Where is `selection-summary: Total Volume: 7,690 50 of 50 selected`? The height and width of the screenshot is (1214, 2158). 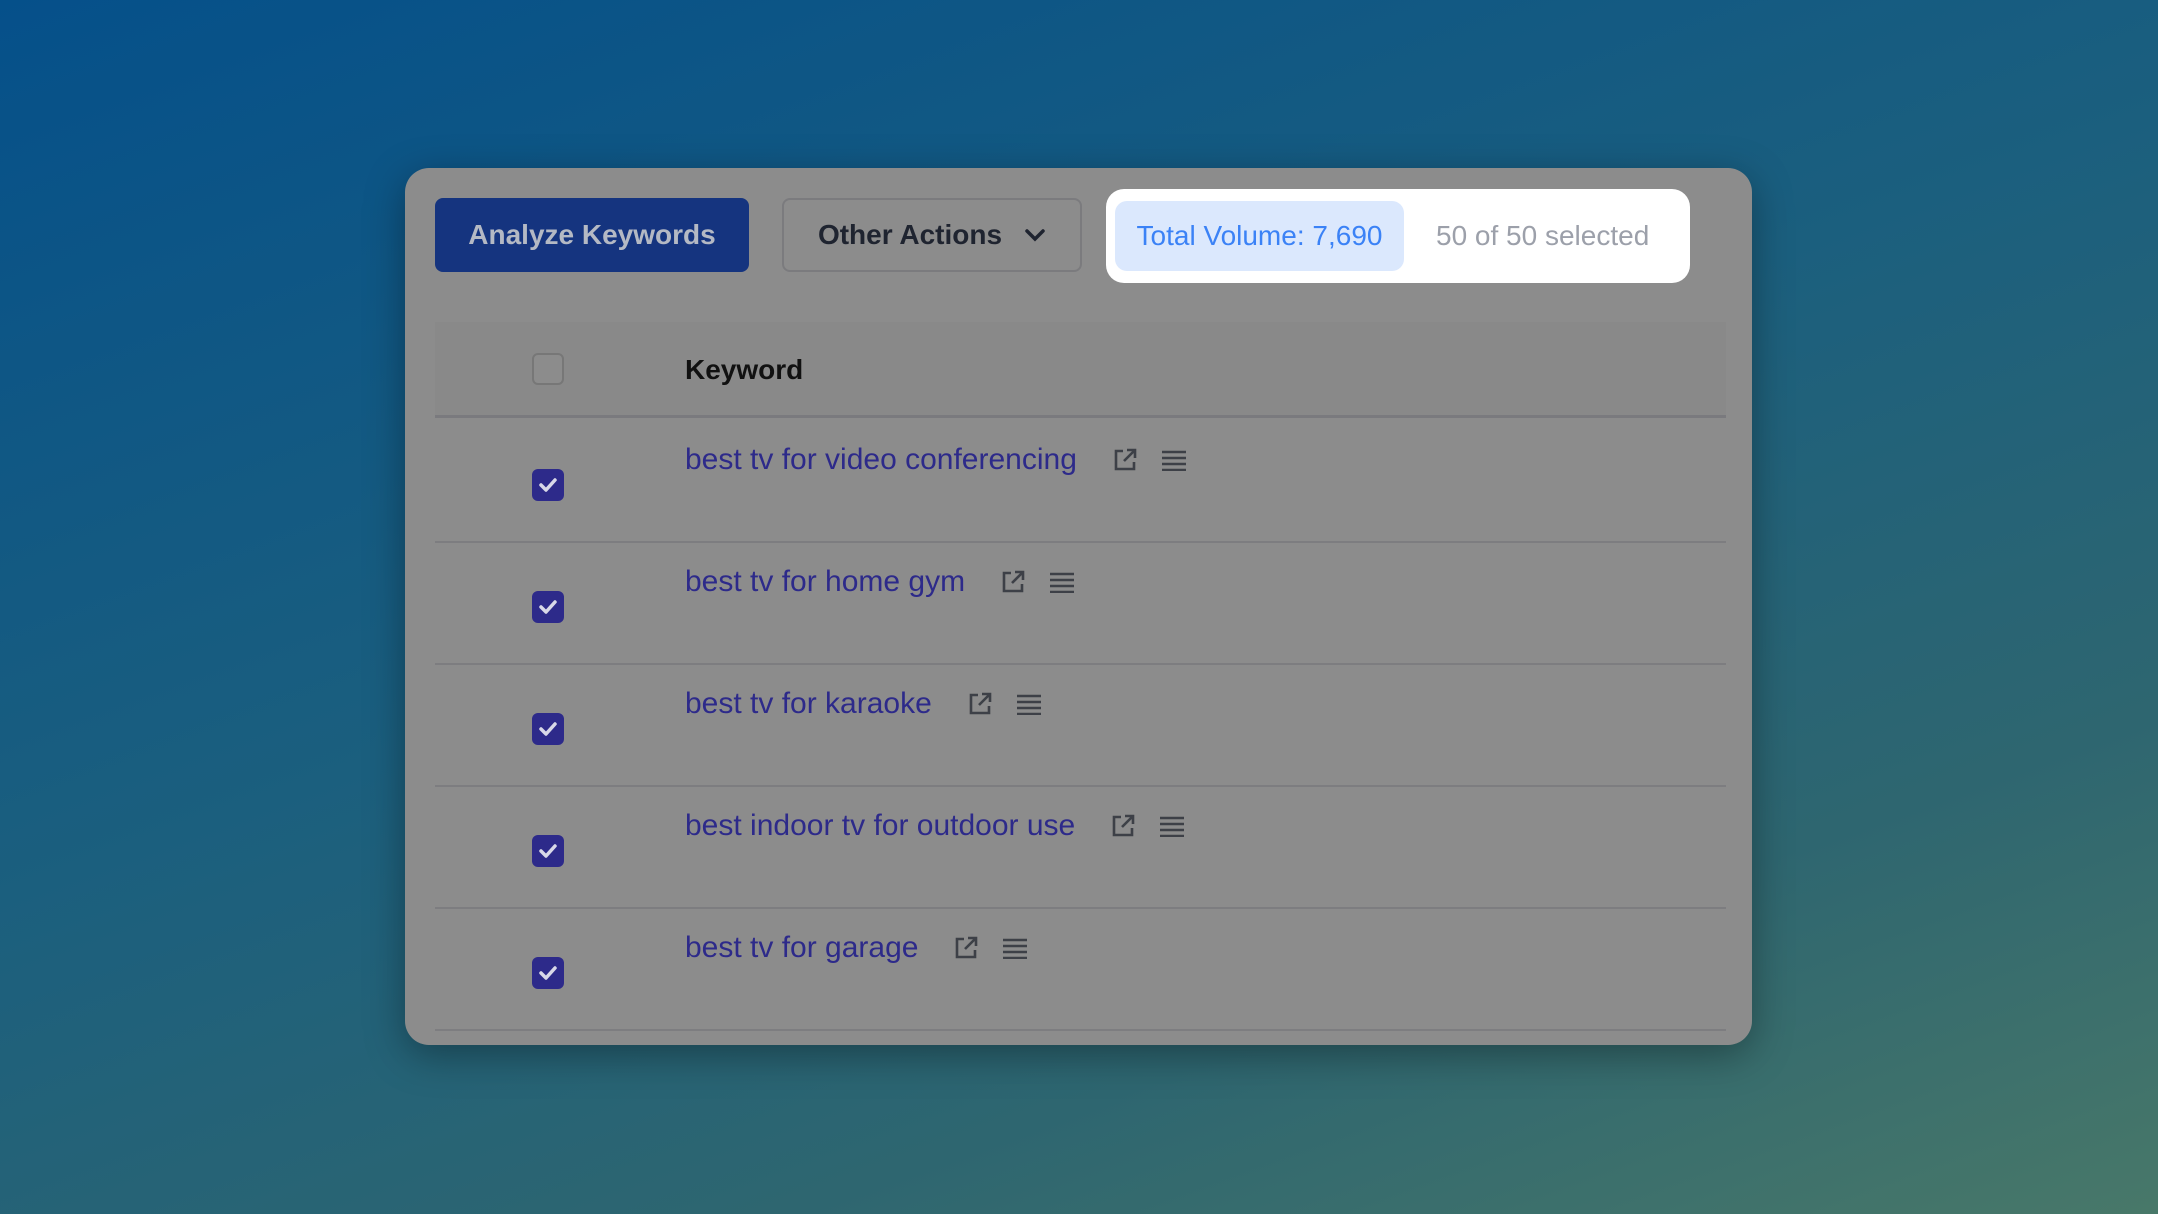
selection-summary: Total Volume: 7,690 50 of 50 selected is located at coordinates (1398, 236).